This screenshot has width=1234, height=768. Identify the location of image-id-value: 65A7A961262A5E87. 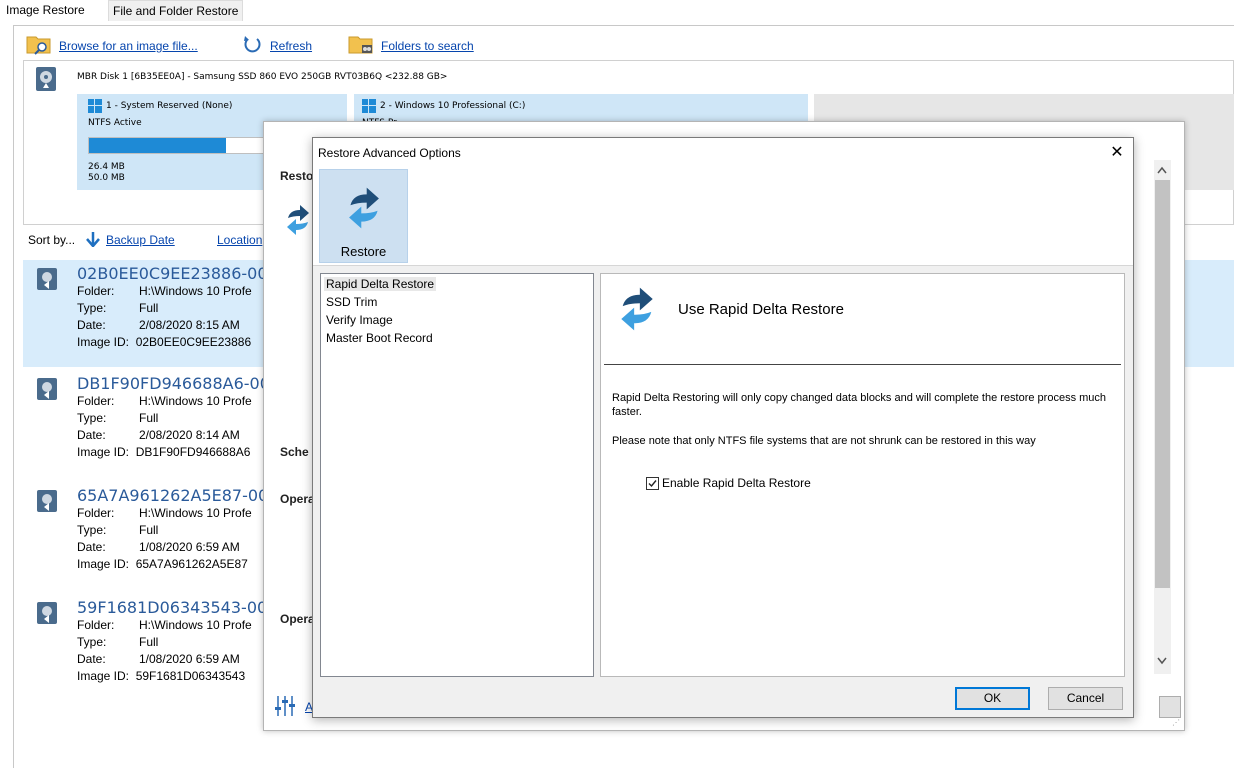
(191, 564).